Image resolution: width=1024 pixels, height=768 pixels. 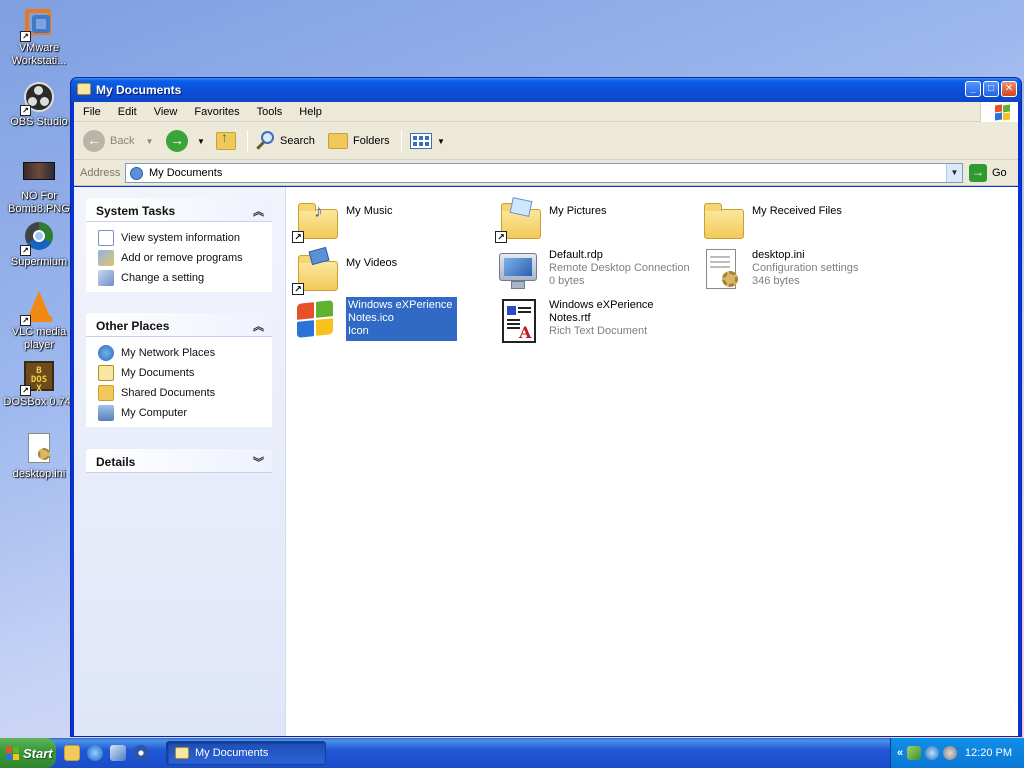 I want to click on image-file-icon, so click(x=39, y=171).